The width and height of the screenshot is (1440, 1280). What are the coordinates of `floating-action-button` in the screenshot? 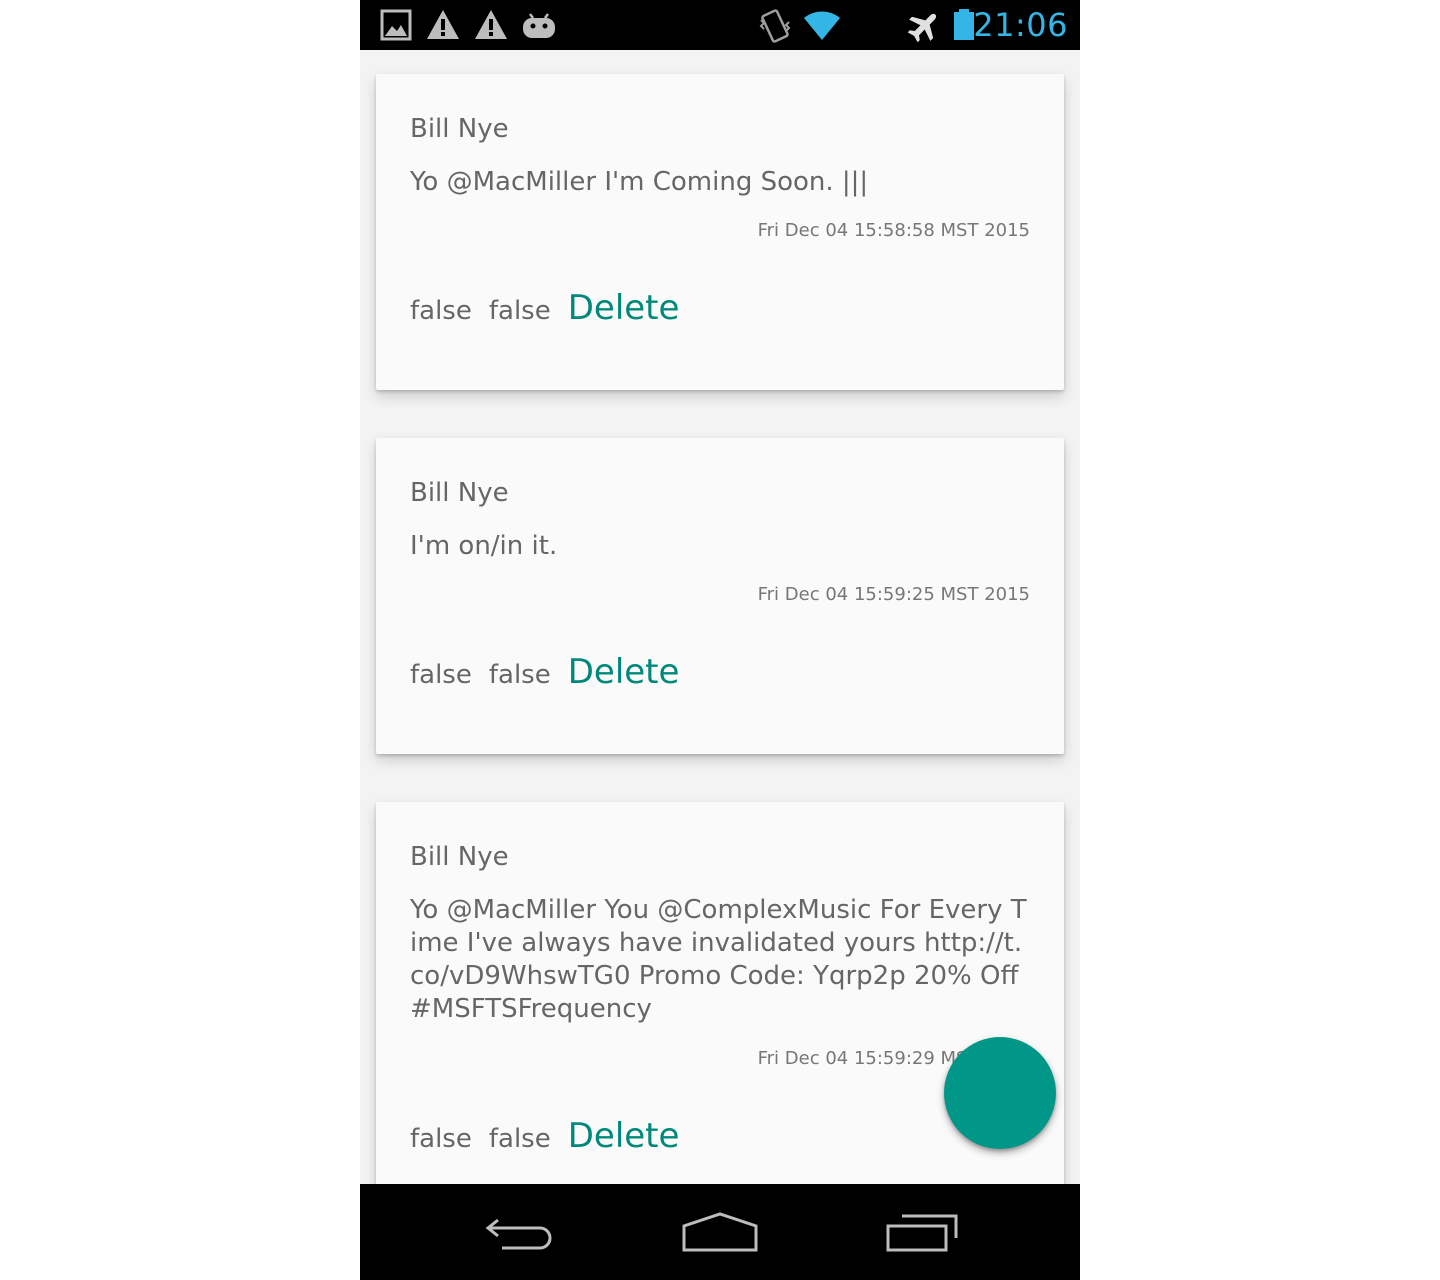 It's located at (1000, 1093).